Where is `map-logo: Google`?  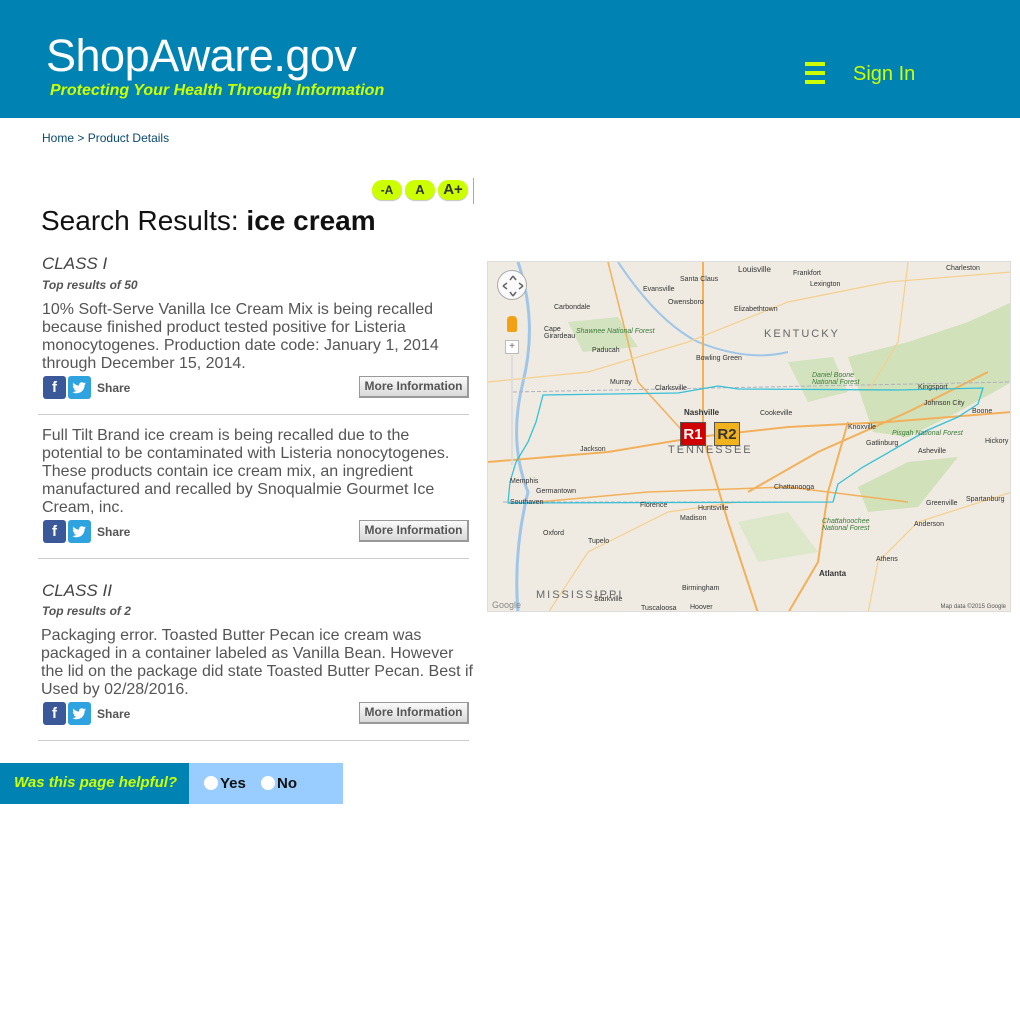 map-logo: Google is located at coordinates (507, 605).